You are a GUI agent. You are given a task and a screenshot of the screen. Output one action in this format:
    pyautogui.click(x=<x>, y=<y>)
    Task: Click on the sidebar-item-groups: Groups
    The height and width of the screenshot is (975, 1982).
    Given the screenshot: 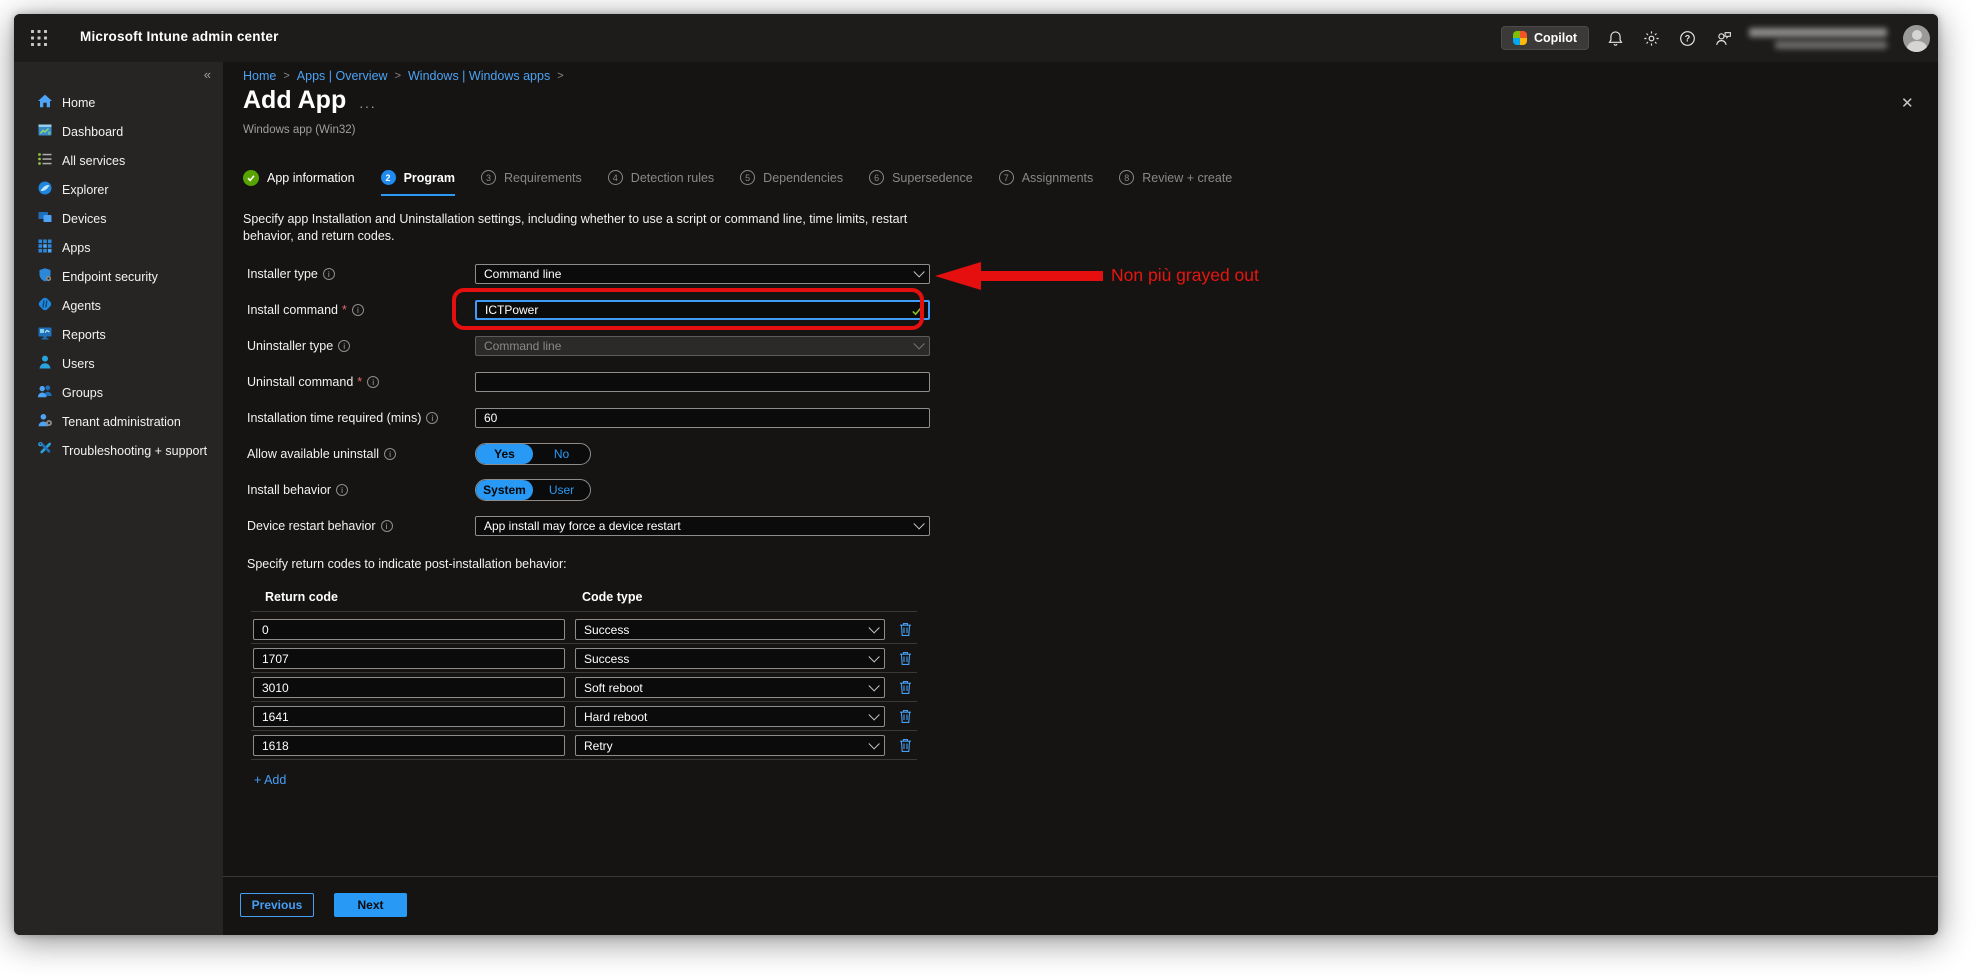 What is the action you would take?
    pyautogui.click(x=118, y=392)
    